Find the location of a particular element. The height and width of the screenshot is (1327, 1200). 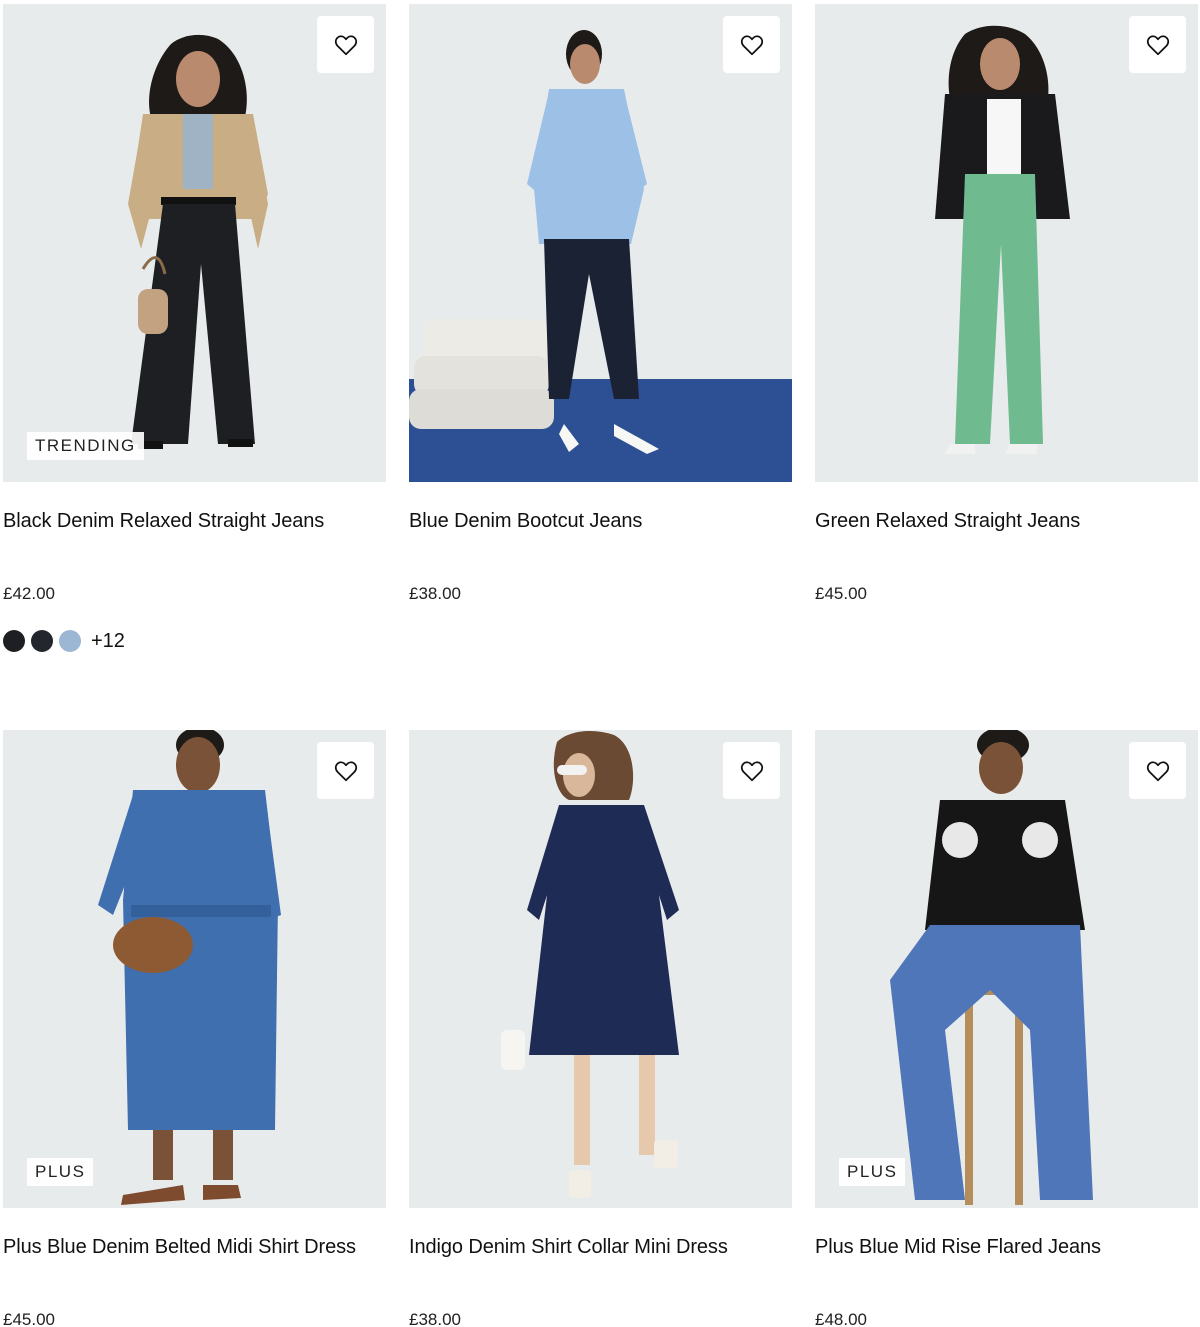

color-swatch-navy is located at coordinates (42, 641).